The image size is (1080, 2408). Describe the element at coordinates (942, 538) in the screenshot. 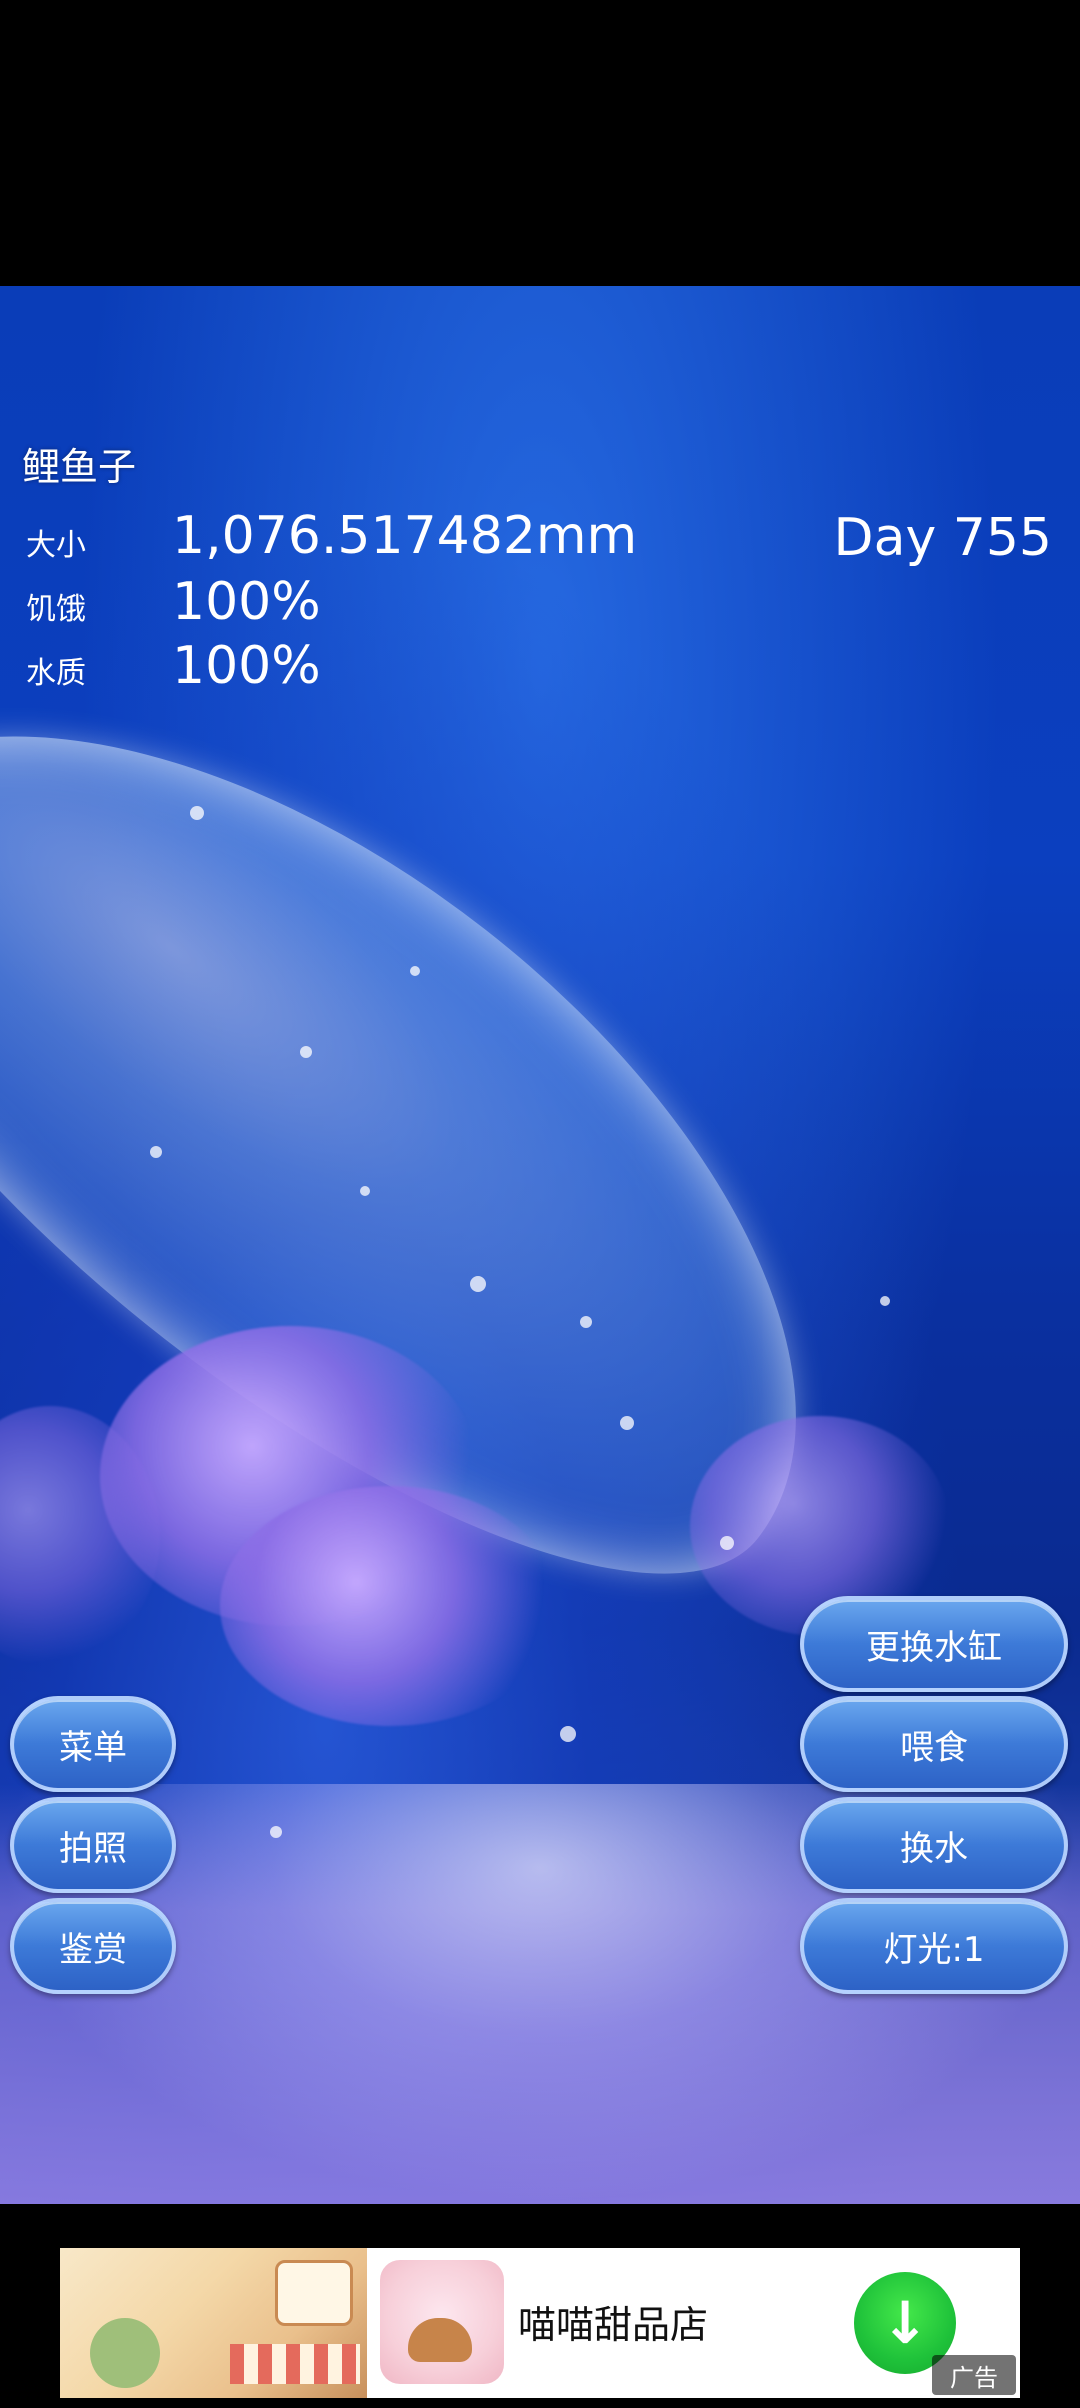

I see `day-counter: Day 755` at that location.